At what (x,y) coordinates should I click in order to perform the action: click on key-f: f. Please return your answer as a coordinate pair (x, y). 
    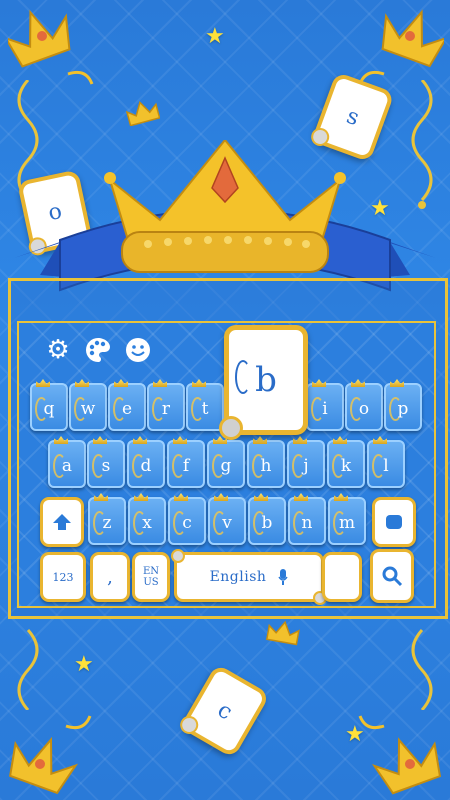
    Looking at the image, I should click on (186, 464).